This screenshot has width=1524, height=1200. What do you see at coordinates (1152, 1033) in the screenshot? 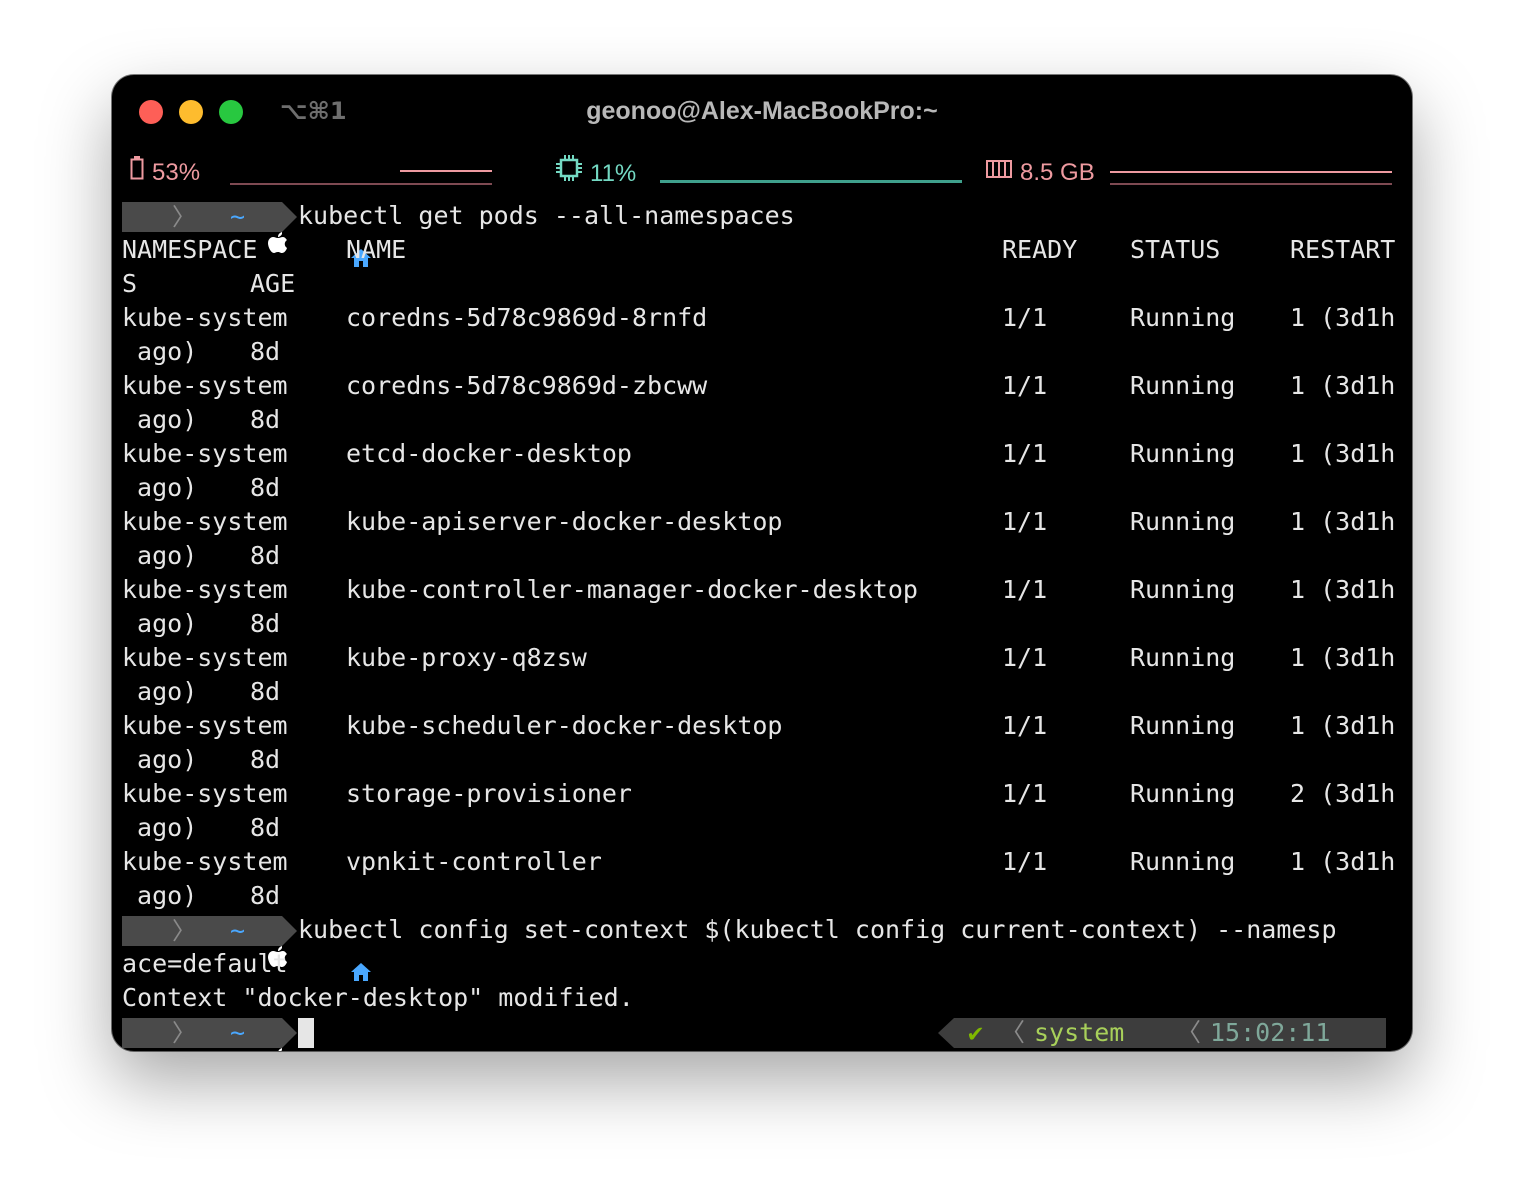
I see `user-home-icon` at bounding box center [1152, 1033].